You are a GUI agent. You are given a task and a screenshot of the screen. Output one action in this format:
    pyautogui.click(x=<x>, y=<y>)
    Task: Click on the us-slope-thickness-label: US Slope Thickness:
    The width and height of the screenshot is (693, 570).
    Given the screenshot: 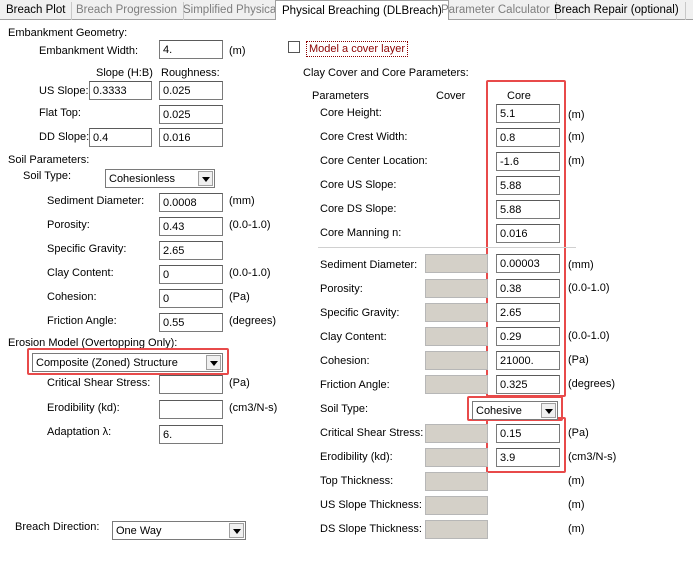 What is the action you would take?
    pyautogui.click(x=371, y=505)
    